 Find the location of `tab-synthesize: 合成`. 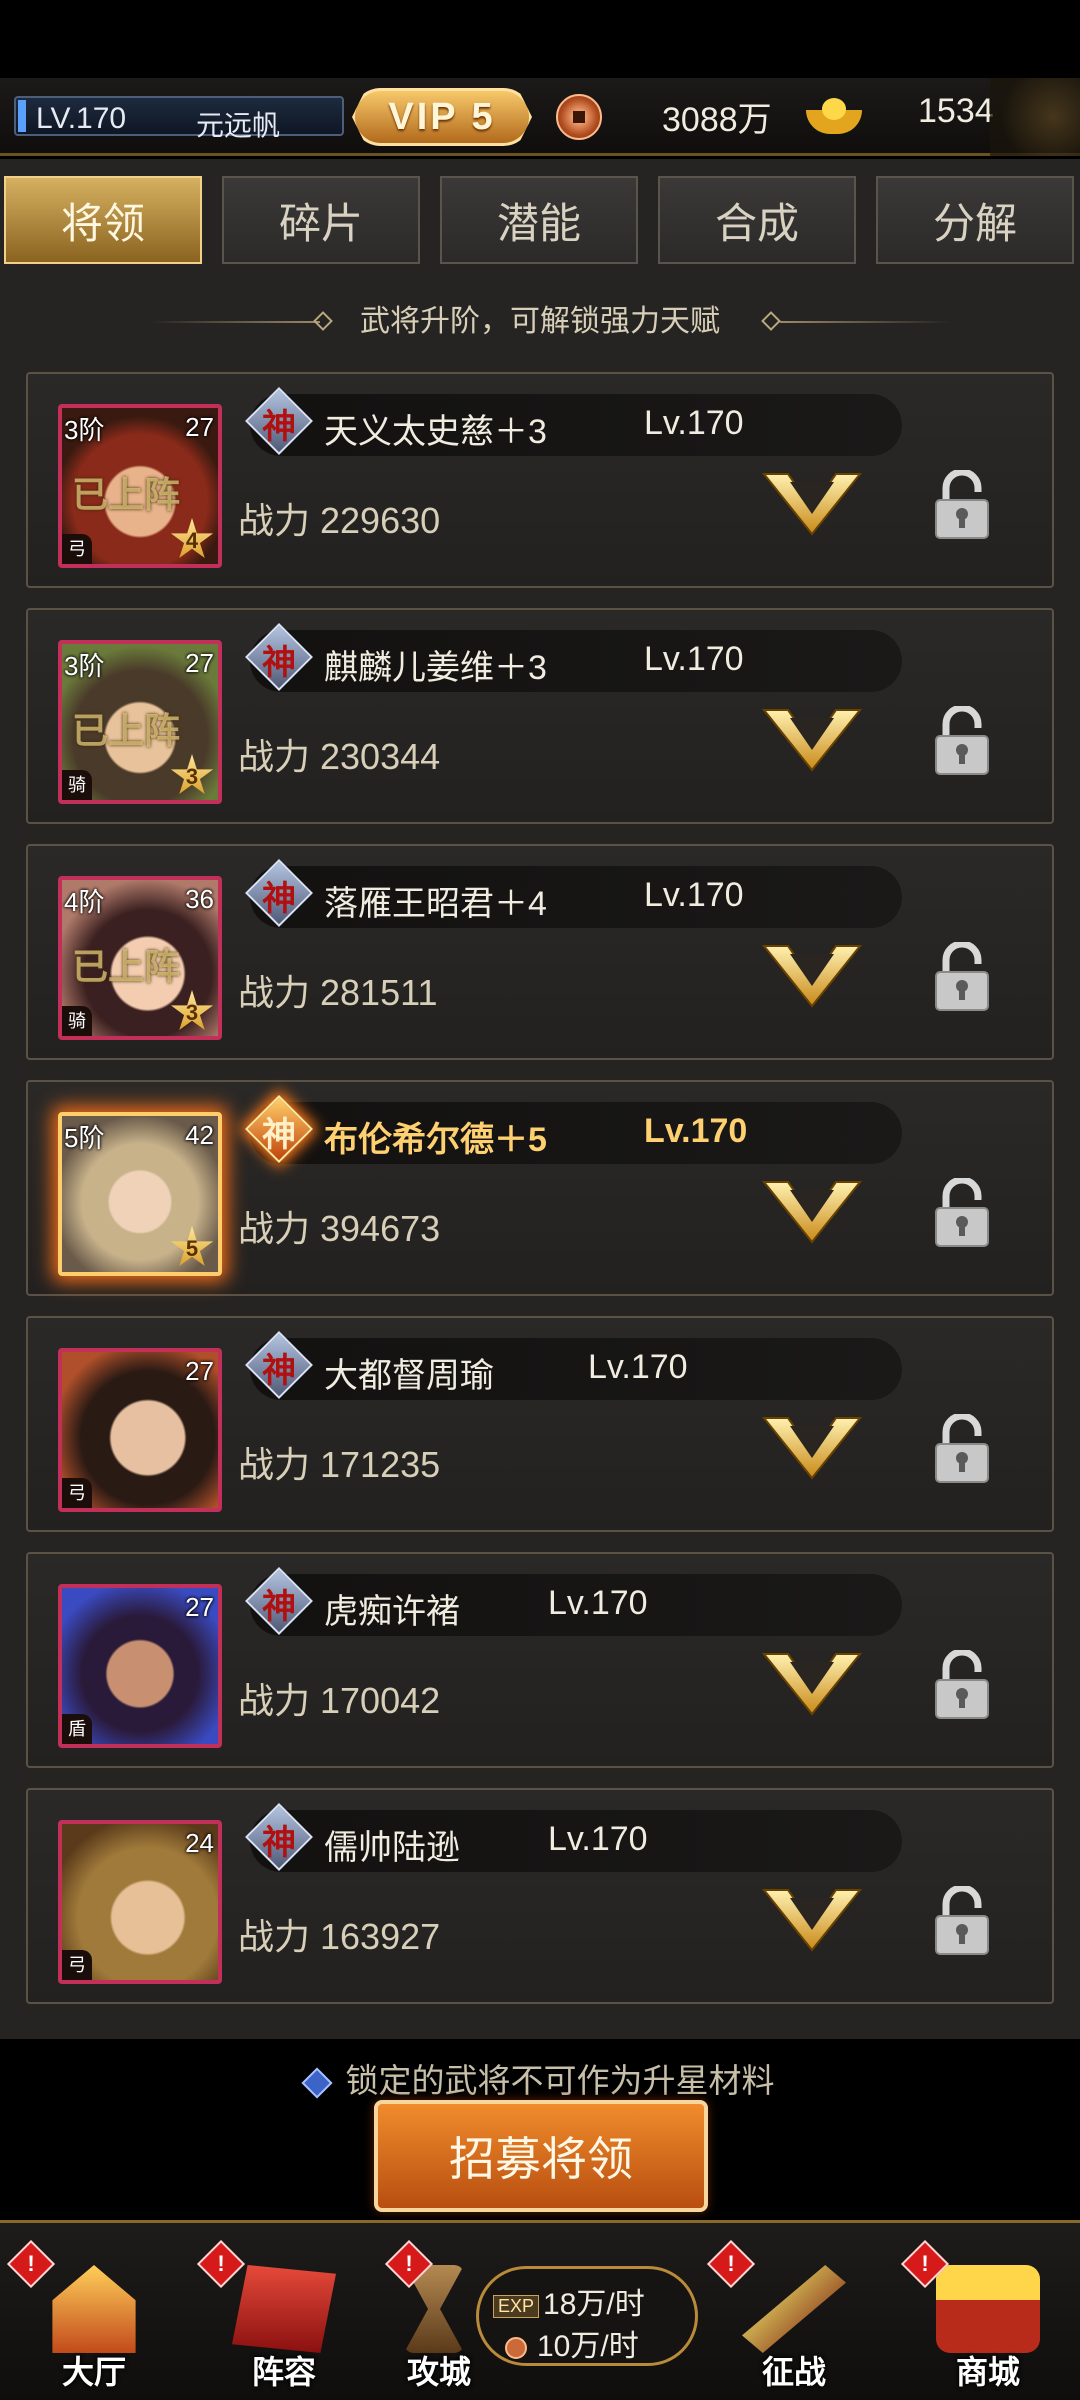

tab-synthesize: 合成 is located at coordinates (757, 220).